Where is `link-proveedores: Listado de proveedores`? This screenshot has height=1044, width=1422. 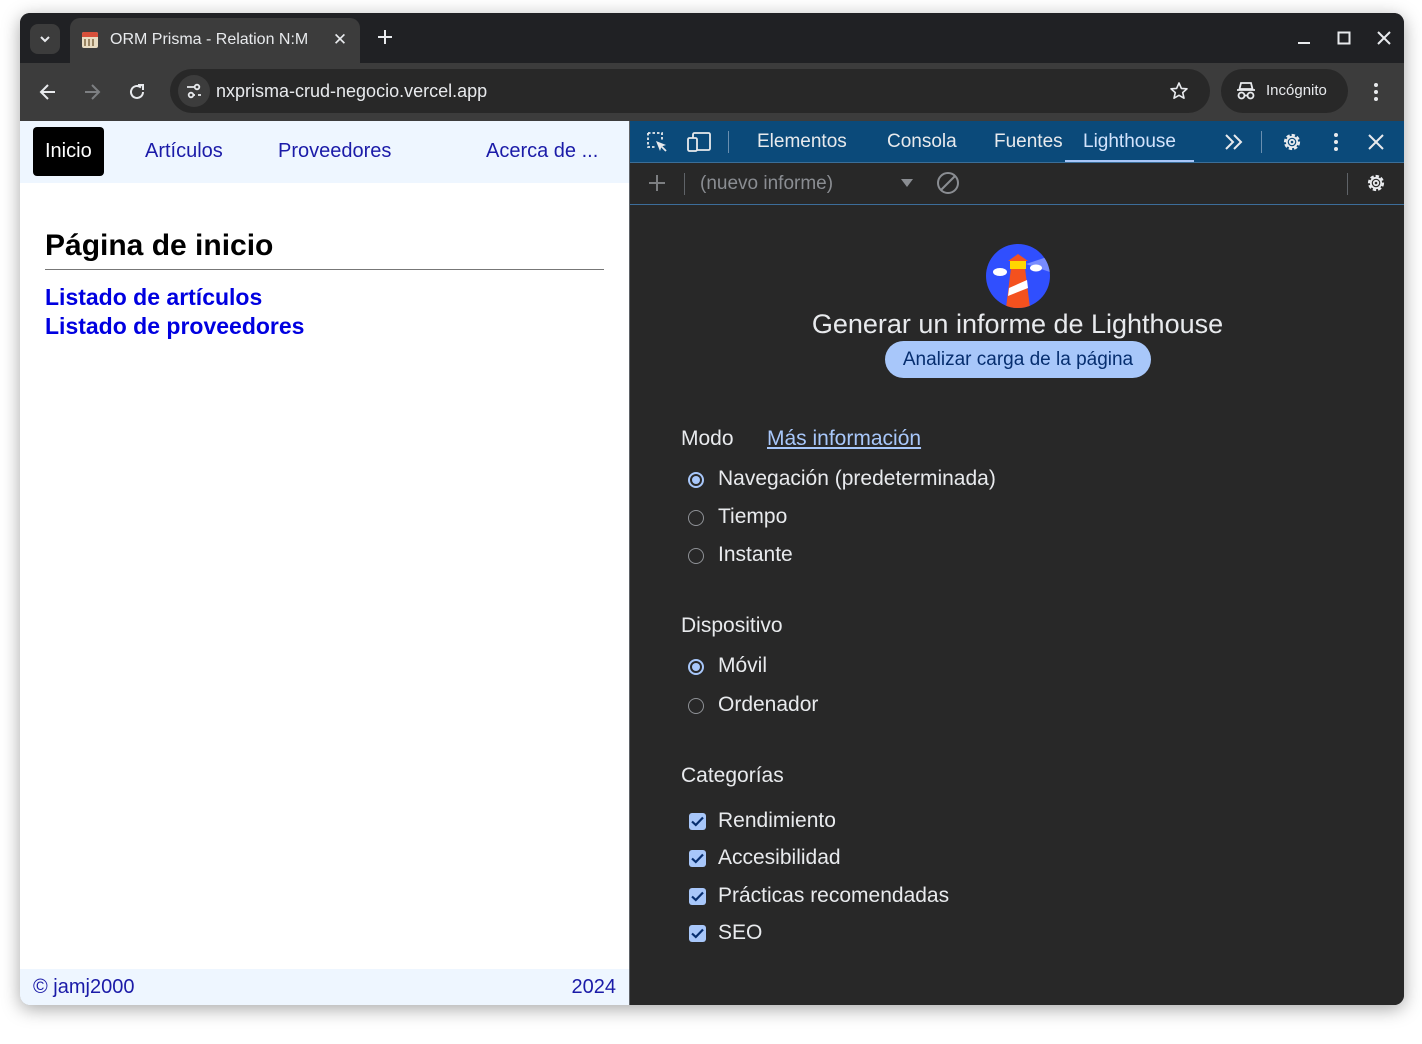 link-proveedores: Listado de proveedores is located at coordinates (174, 326).